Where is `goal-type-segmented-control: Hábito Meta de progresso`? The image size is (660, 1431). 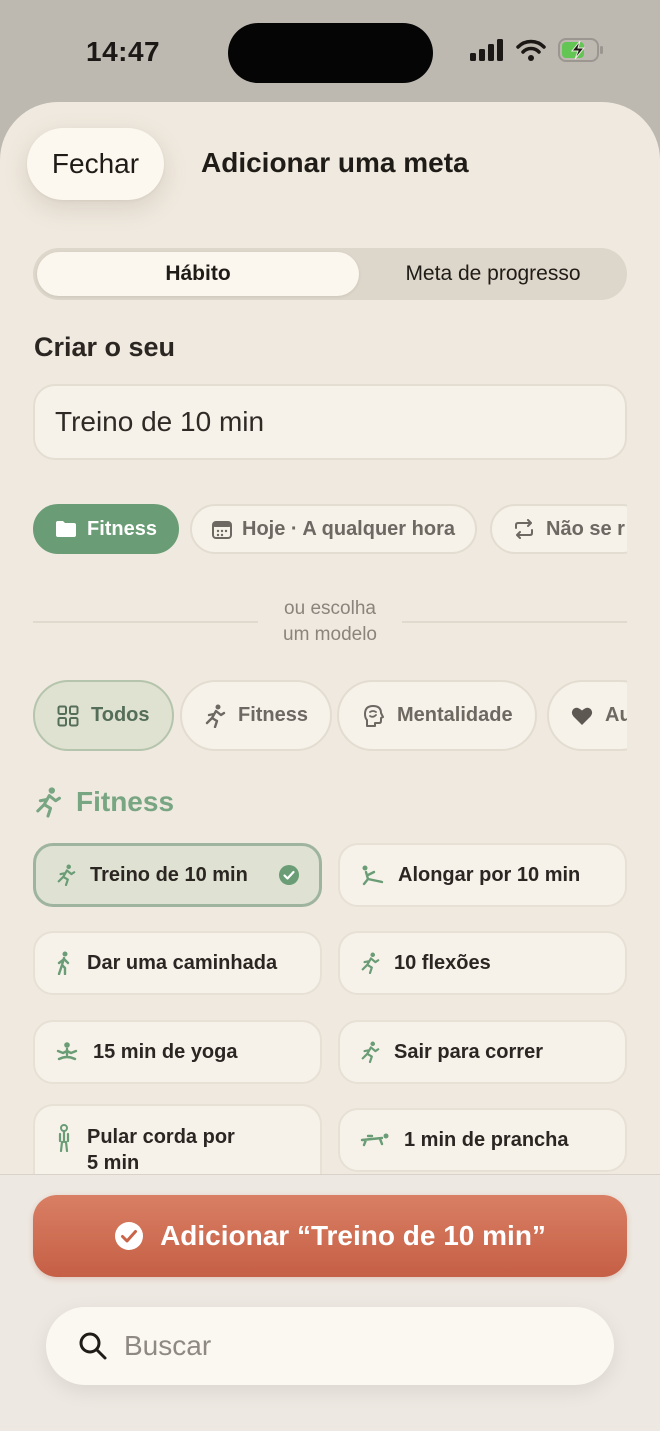 goal-type-segmented-control: Hábito Meta de progresso is located at coordinates (330, 274).